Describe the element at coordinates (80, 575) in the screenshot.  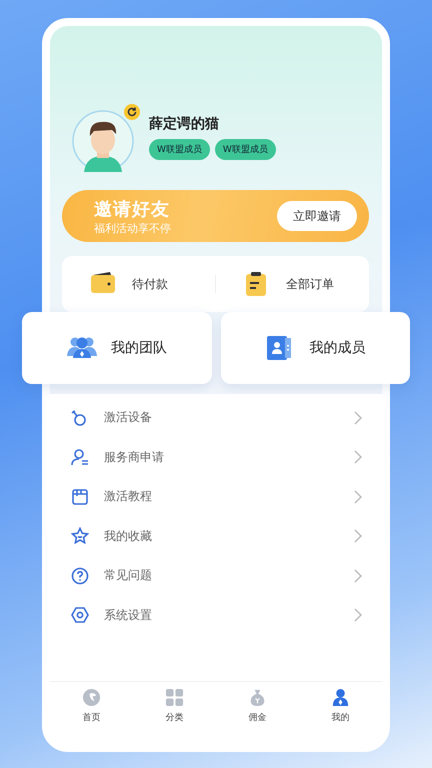
I see `help-icon` at that location.